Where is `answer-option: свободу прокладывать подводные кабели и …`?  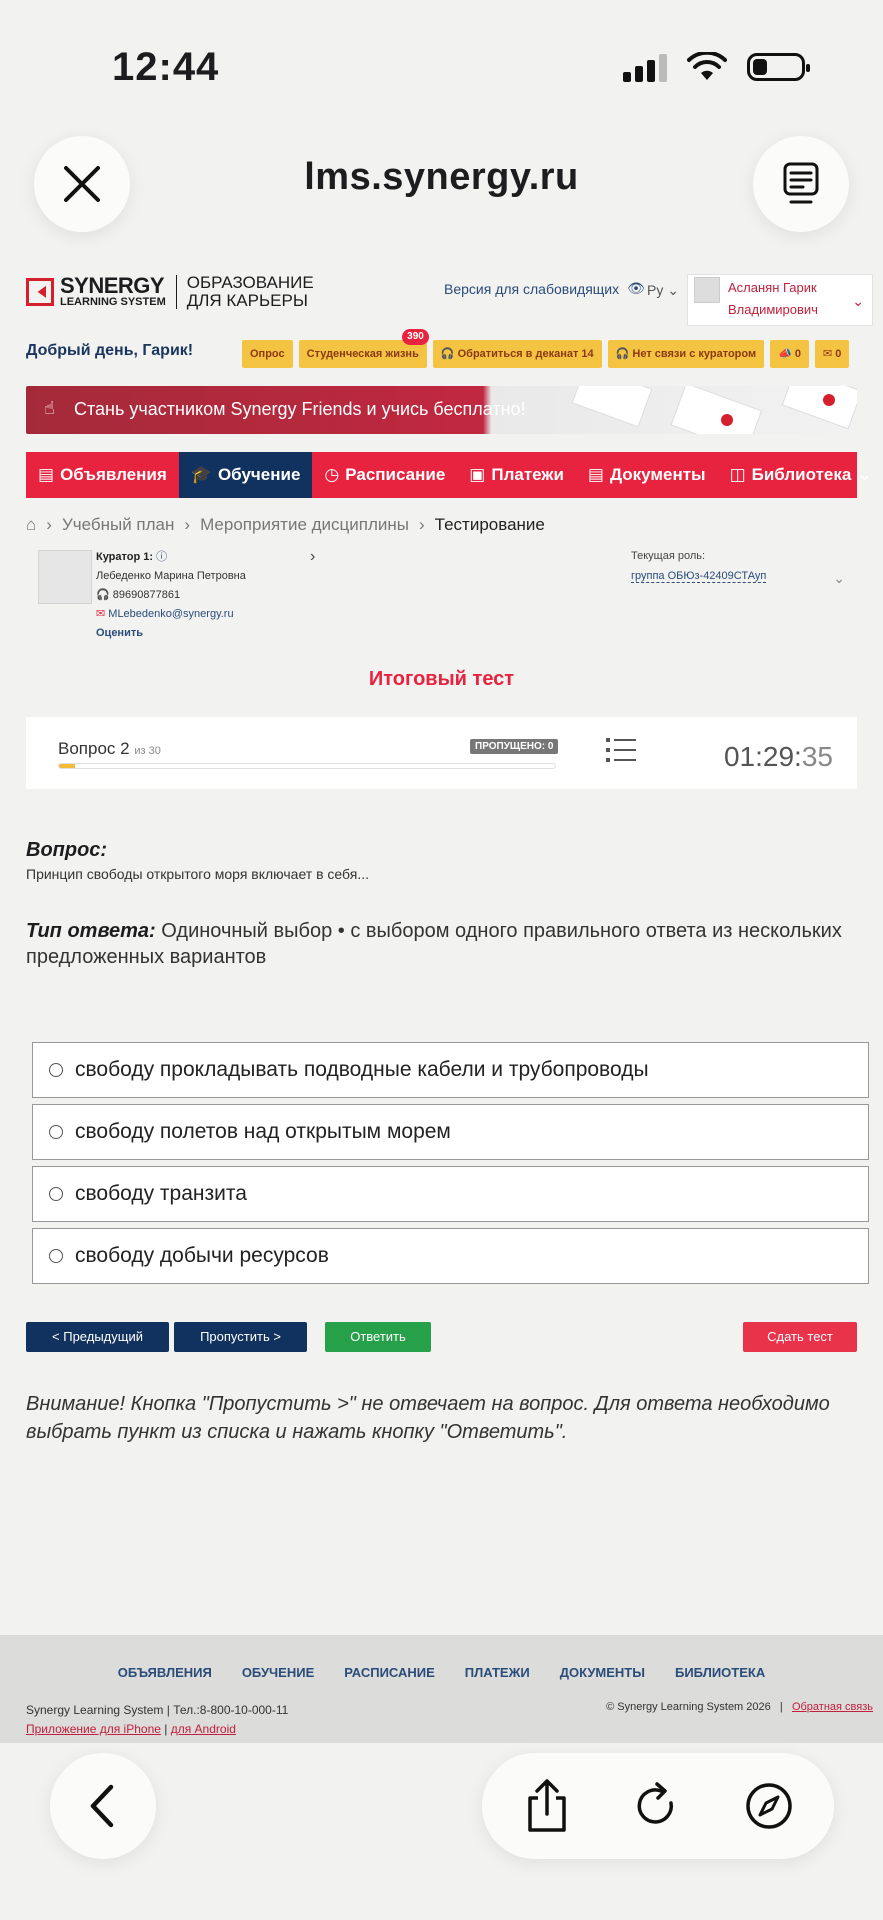 answer-option: свободу прокладывать подводные кабели и … is located at coordinates (450, 1070).